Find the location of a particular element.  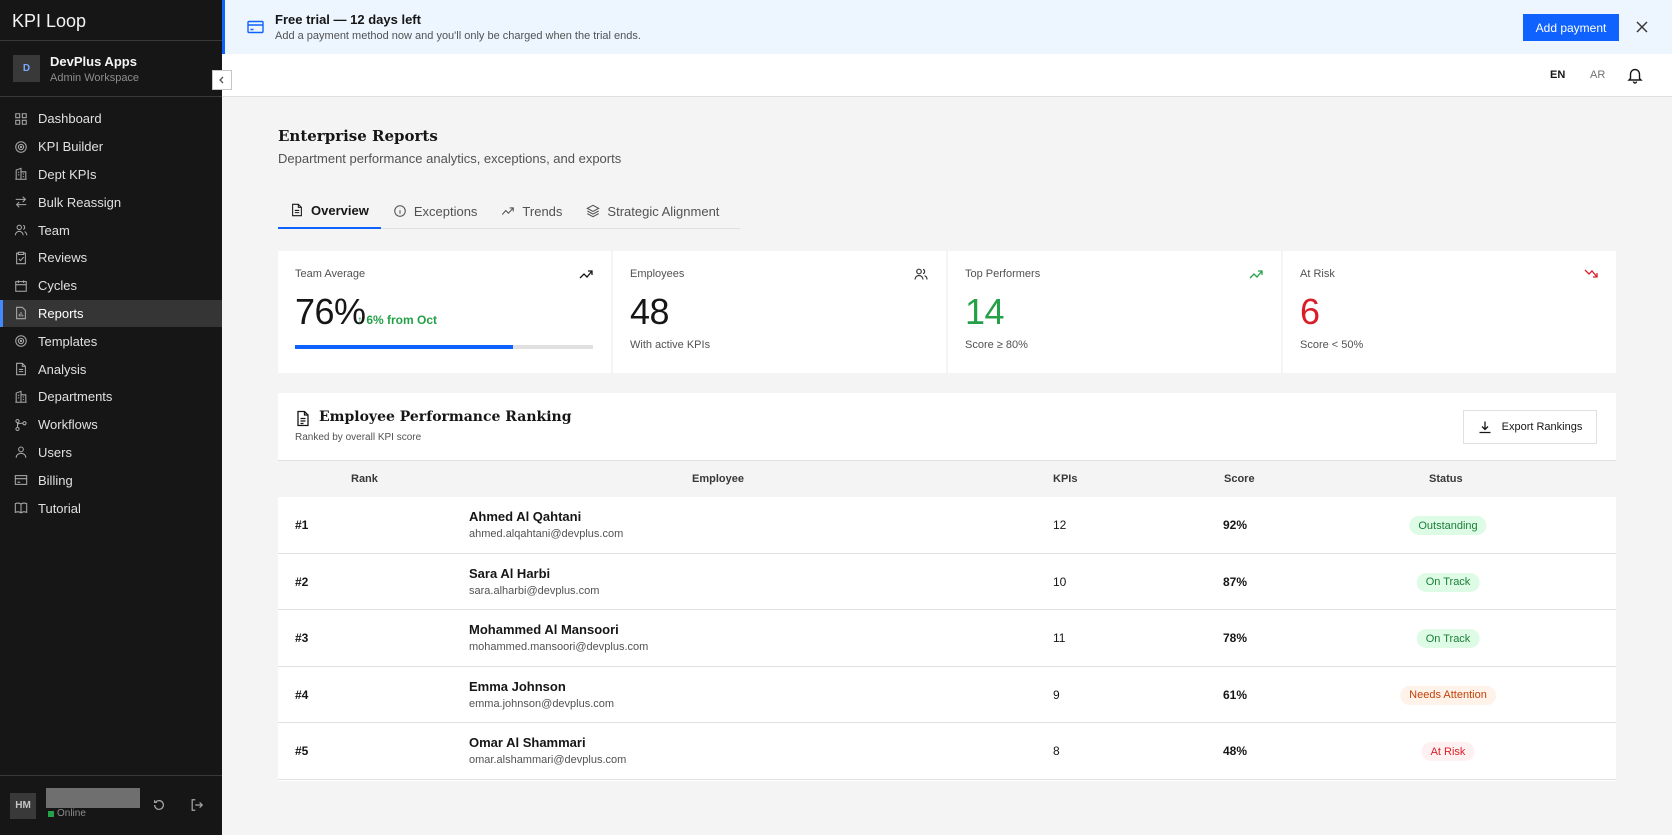

sidebar-item-tutorial: Tutorial is located at coordinates (111, 508).